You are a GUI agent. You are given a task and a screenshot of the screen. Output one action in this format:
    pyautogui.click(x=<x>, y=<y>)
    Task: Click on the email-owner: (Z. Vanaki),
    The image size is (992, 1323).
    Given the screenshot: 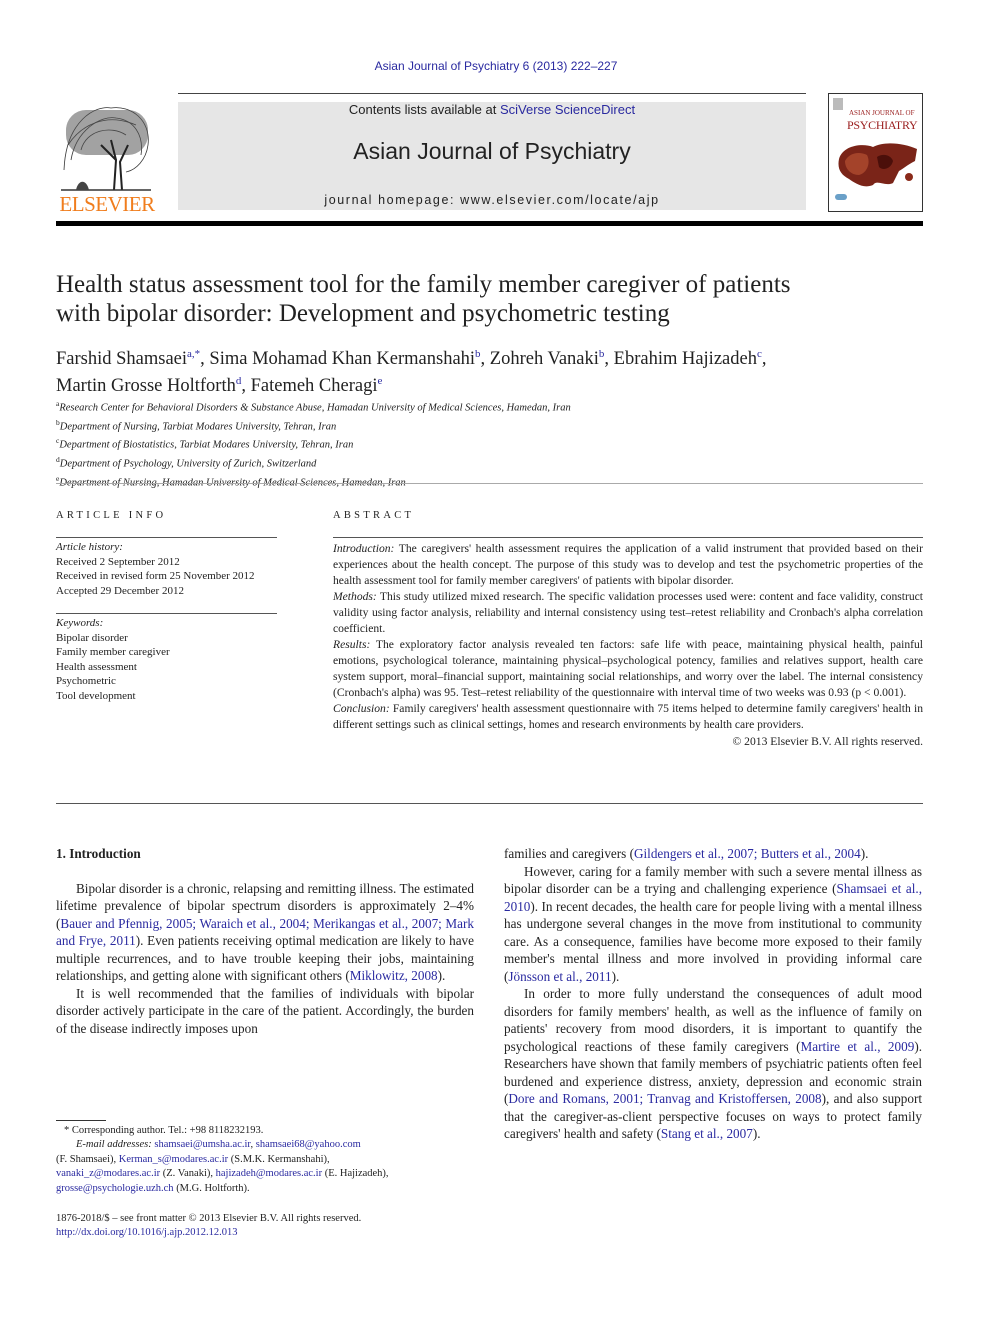 What is the action you would take?
    pyautogui.click(x=187, y=1174)
    